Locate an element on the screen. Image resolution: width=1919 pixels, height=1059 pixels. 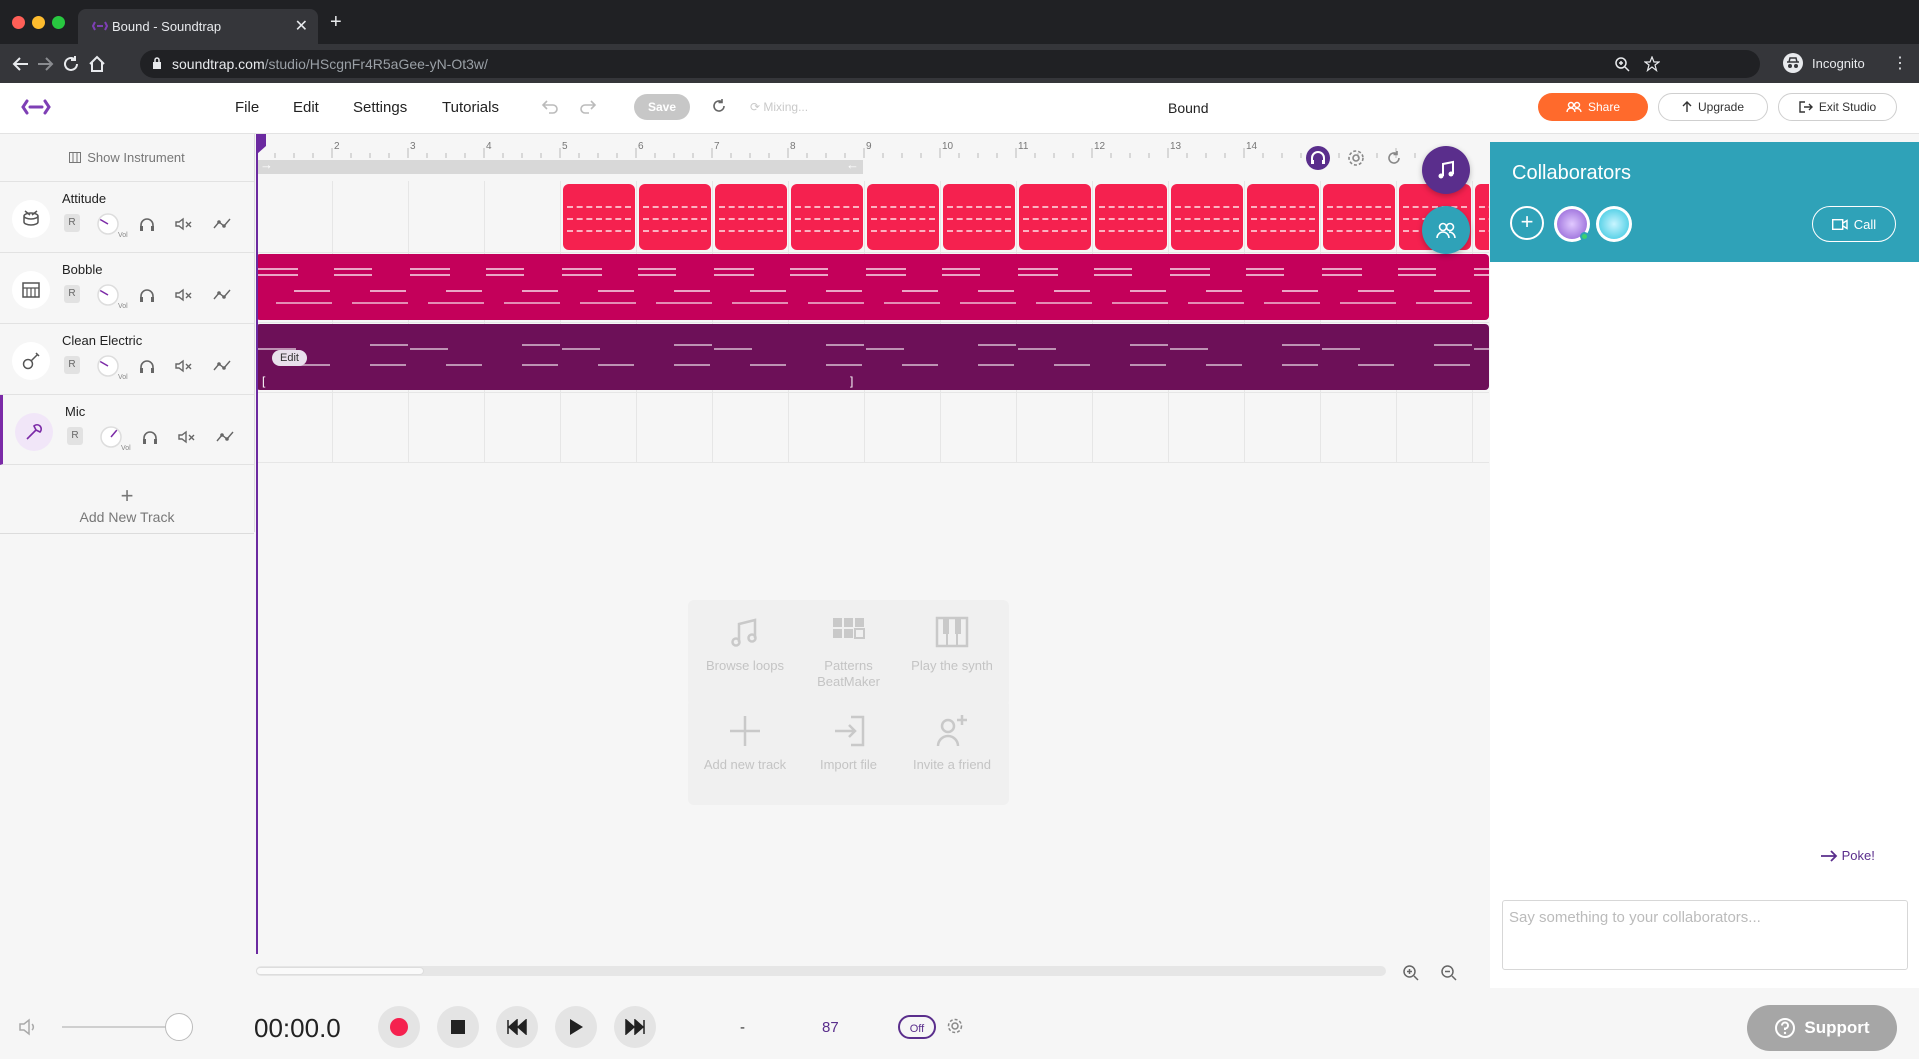
redo-icon is located at coordinates (588, 107).